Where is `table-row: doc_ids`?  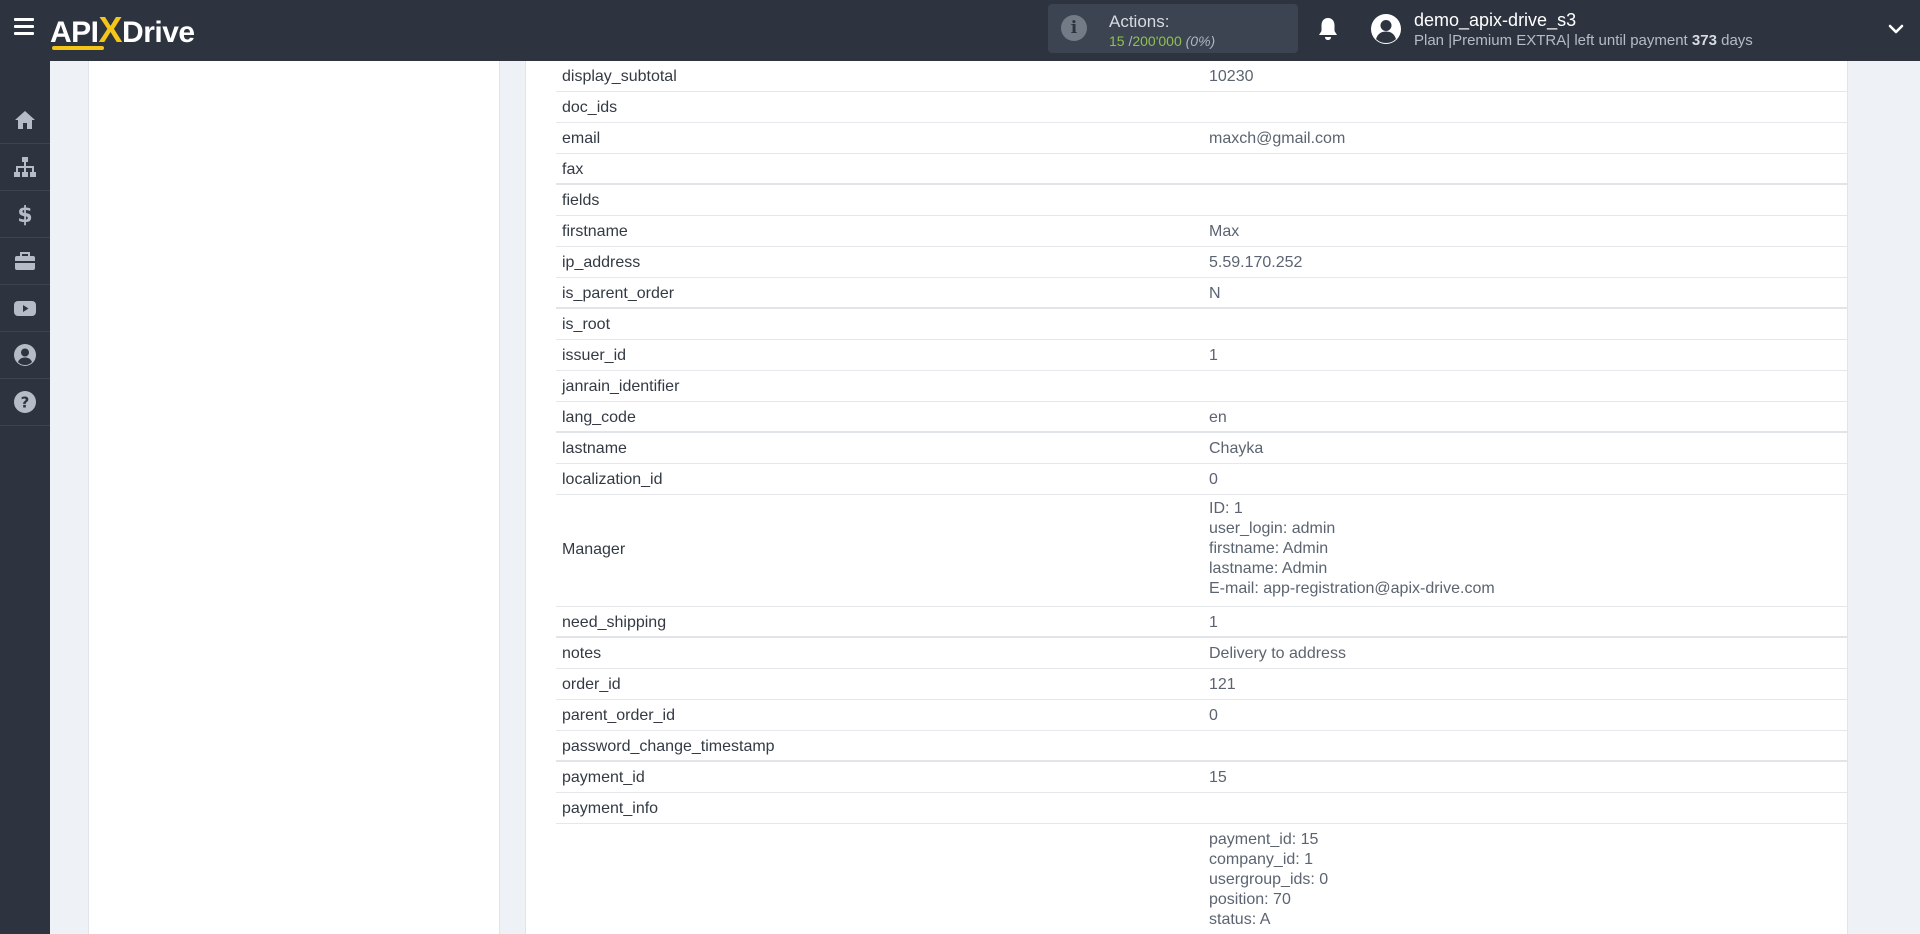
table-row: doc_ids is located at coordinates (1201, 107).